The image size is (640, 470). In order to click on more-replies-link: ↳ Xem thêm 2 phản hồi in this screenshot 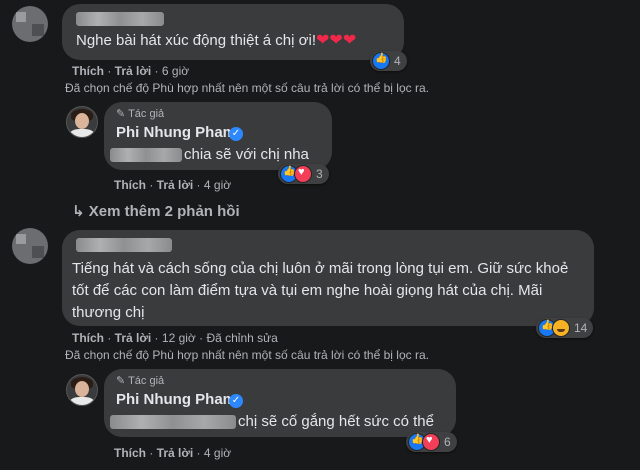, I will do `click(156, 211)`.